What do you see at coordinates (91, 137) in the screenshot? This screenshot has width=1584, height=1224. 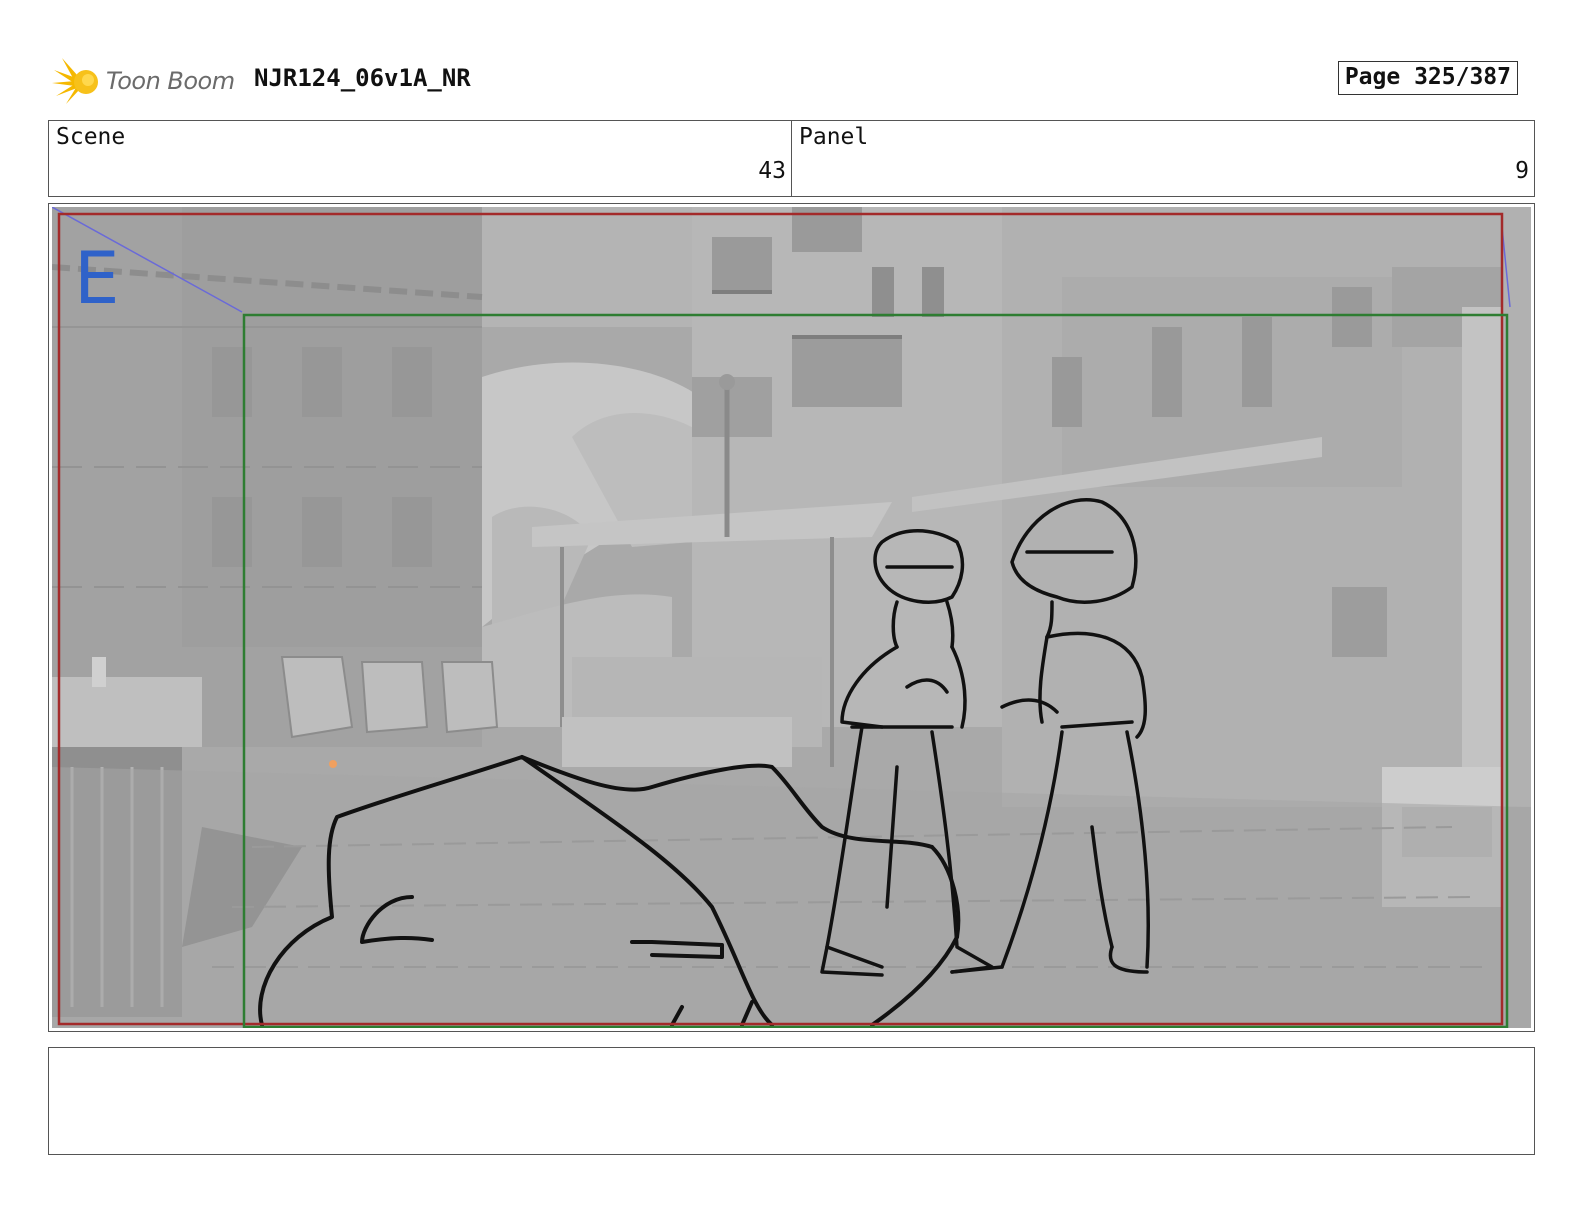 I see `scene-label: Scene` at bounding box center [91, 137].